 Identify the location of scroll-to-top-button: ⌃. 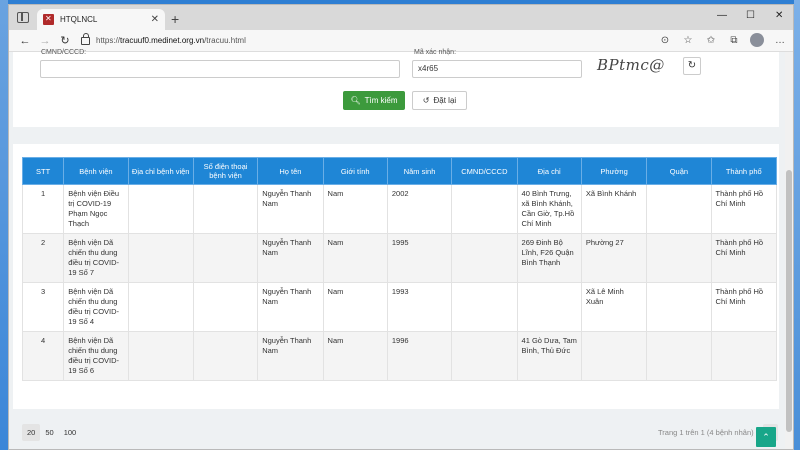
(766, 437).